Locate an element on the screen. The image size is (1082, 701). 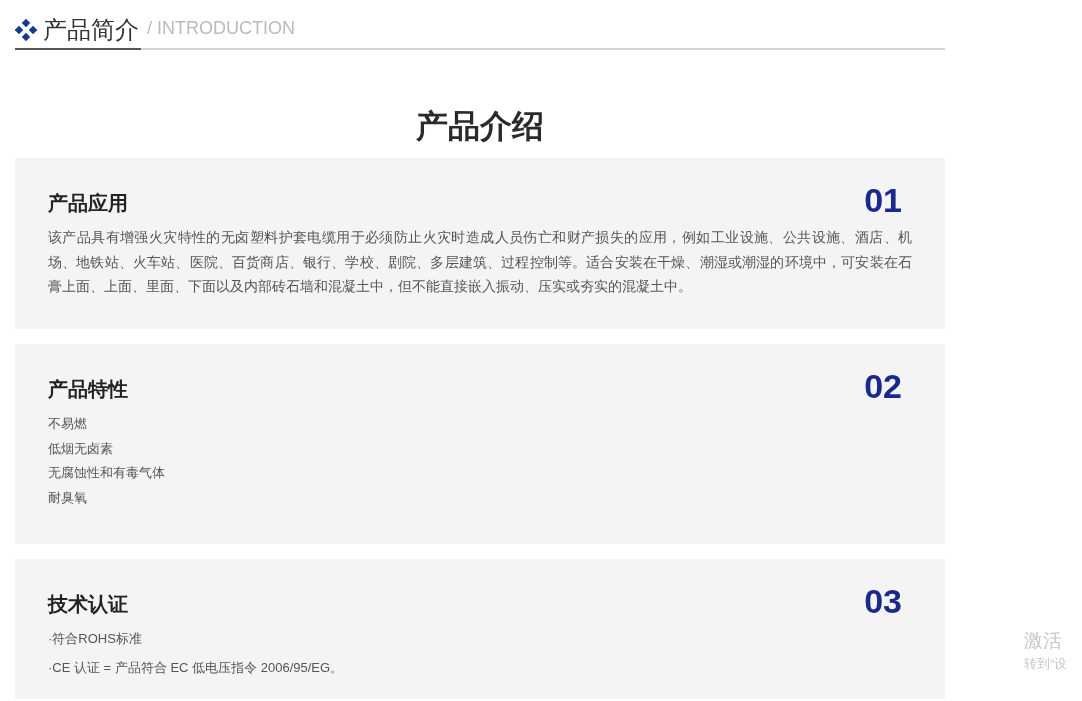
diamond-cluster-icon is located at coordinates (26, 30).